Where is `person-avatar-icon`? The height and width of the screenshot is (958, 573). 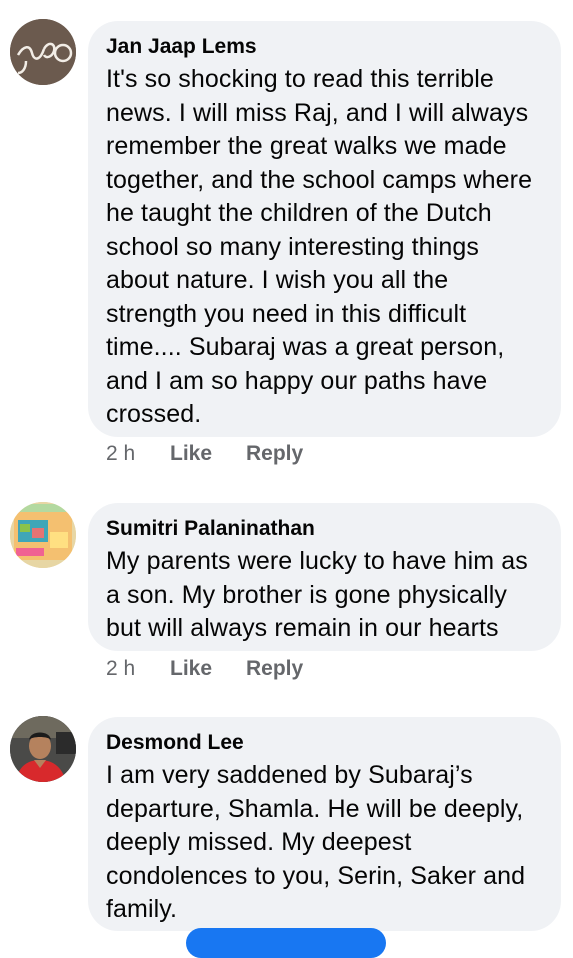 person-avatar-icon is located at coordinates (43, 749).